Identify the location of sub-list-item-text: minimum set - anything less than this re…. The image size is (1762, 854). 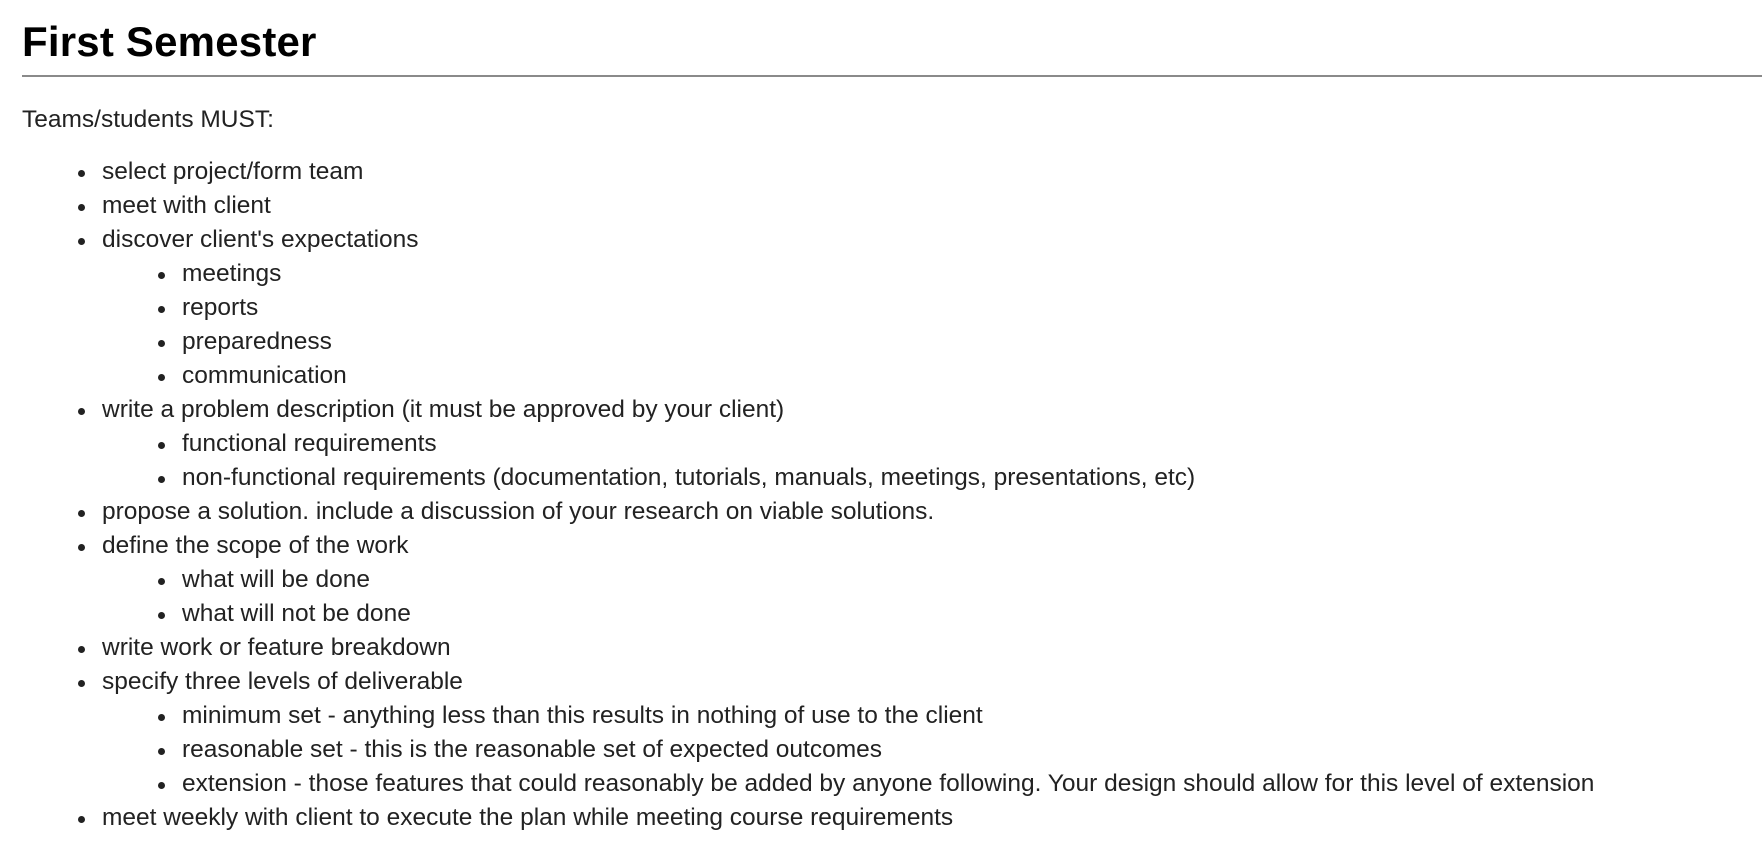
(582, 715).